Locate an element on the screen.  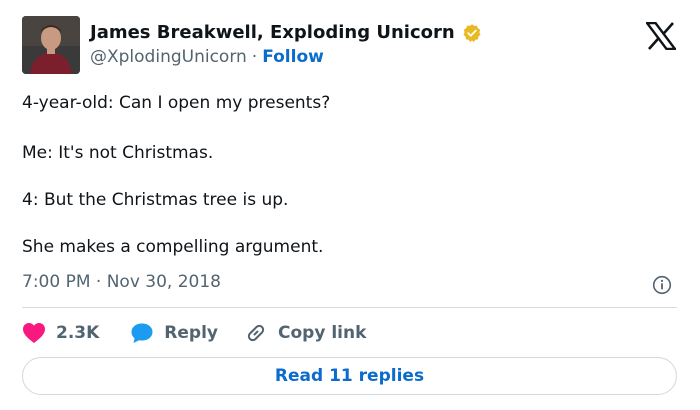
copy-link-label: Copy link is located at coordinates (322, 333).